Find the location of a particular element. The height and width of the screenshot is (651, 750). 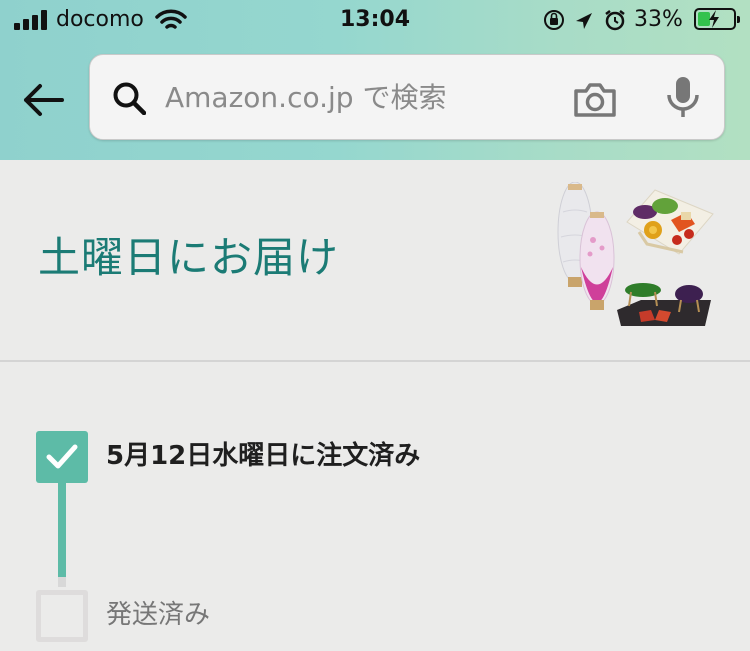

search-placeholder: Amazon.co.jp で検索 is located at coordinates (306, 97).